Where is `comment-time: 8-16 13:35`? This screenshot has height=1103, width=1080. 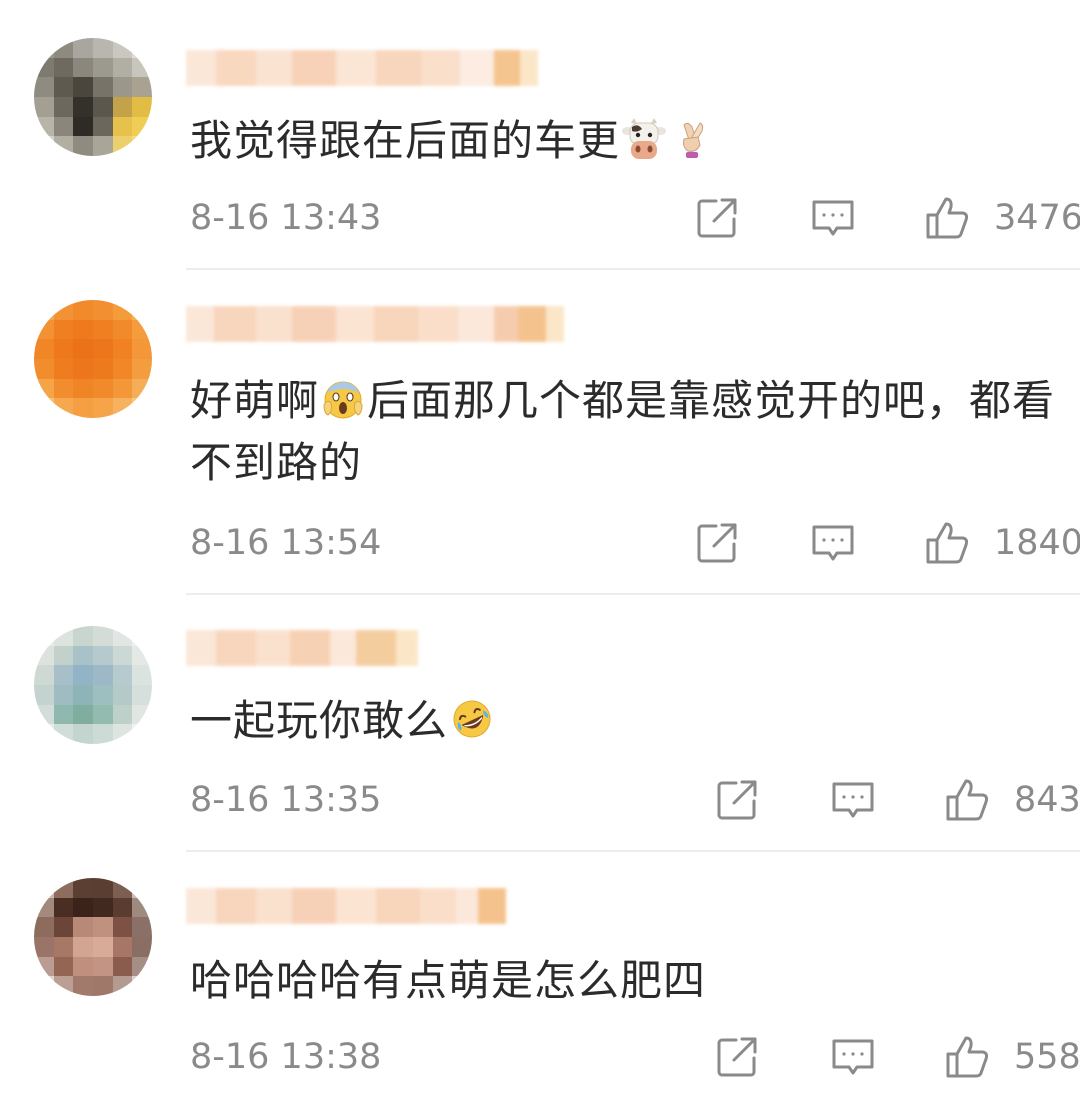
comment-time: 8-16 13:35 is located at coordinates (286, 800).